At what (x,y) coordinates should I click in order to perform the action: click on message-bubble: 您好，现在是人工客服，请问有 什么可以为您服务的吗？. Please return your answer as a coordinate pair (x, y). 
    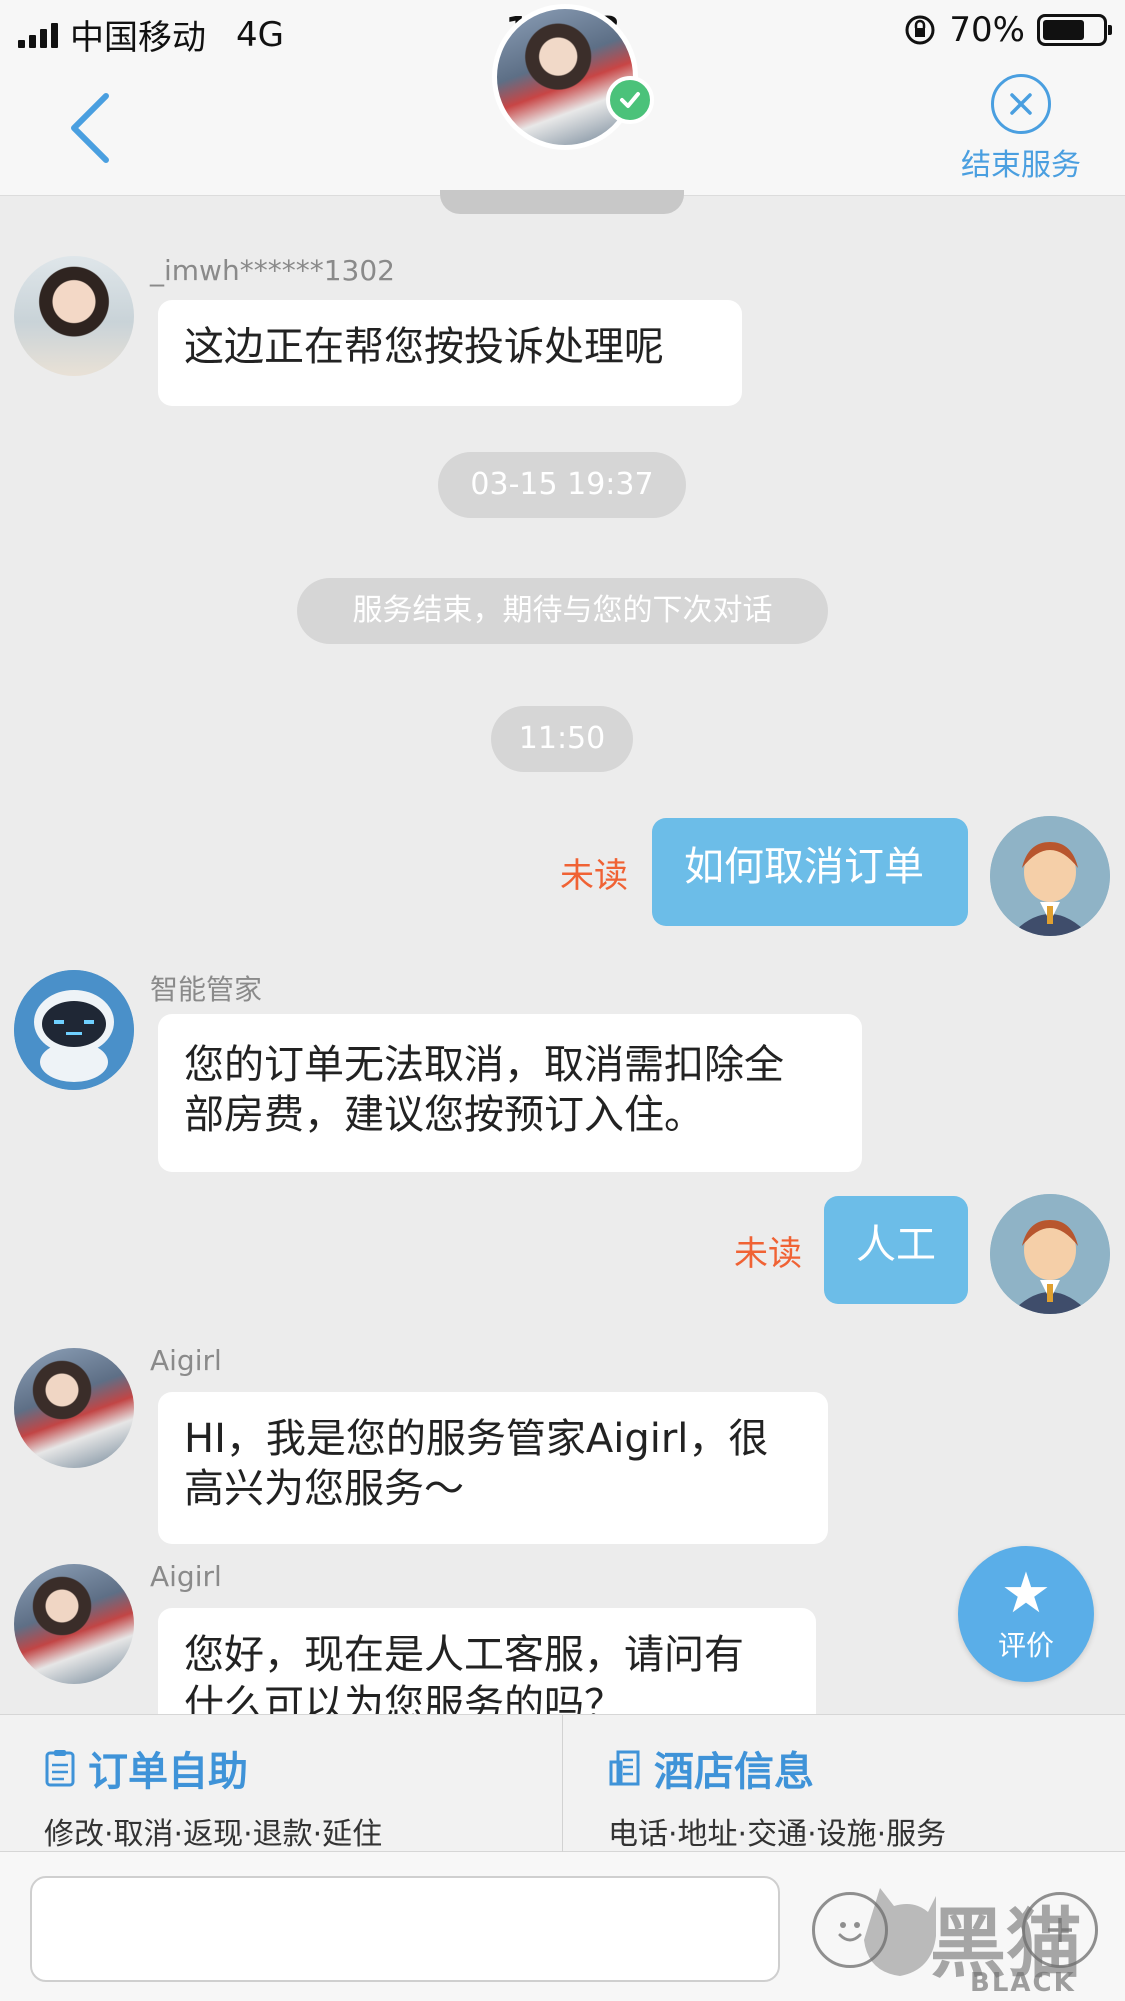
    Looking at the image, I should click on (487, 1661).